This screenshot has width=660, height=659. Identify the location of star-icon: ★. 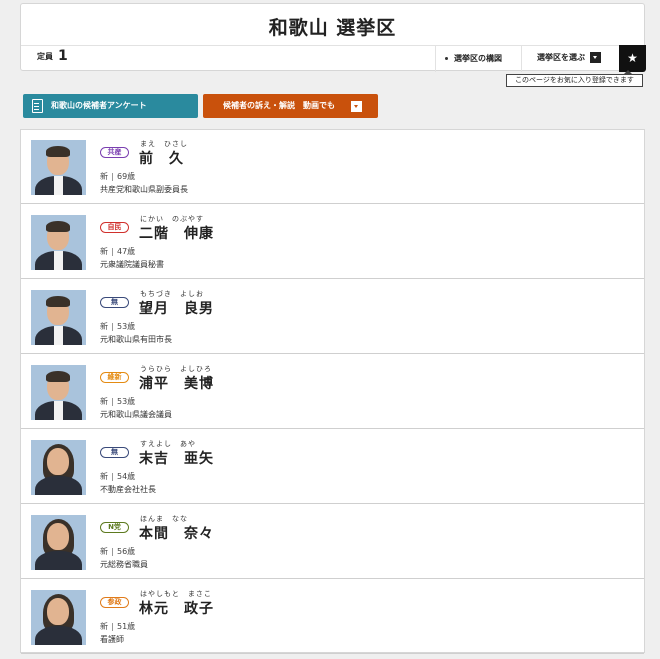
(632, 58).